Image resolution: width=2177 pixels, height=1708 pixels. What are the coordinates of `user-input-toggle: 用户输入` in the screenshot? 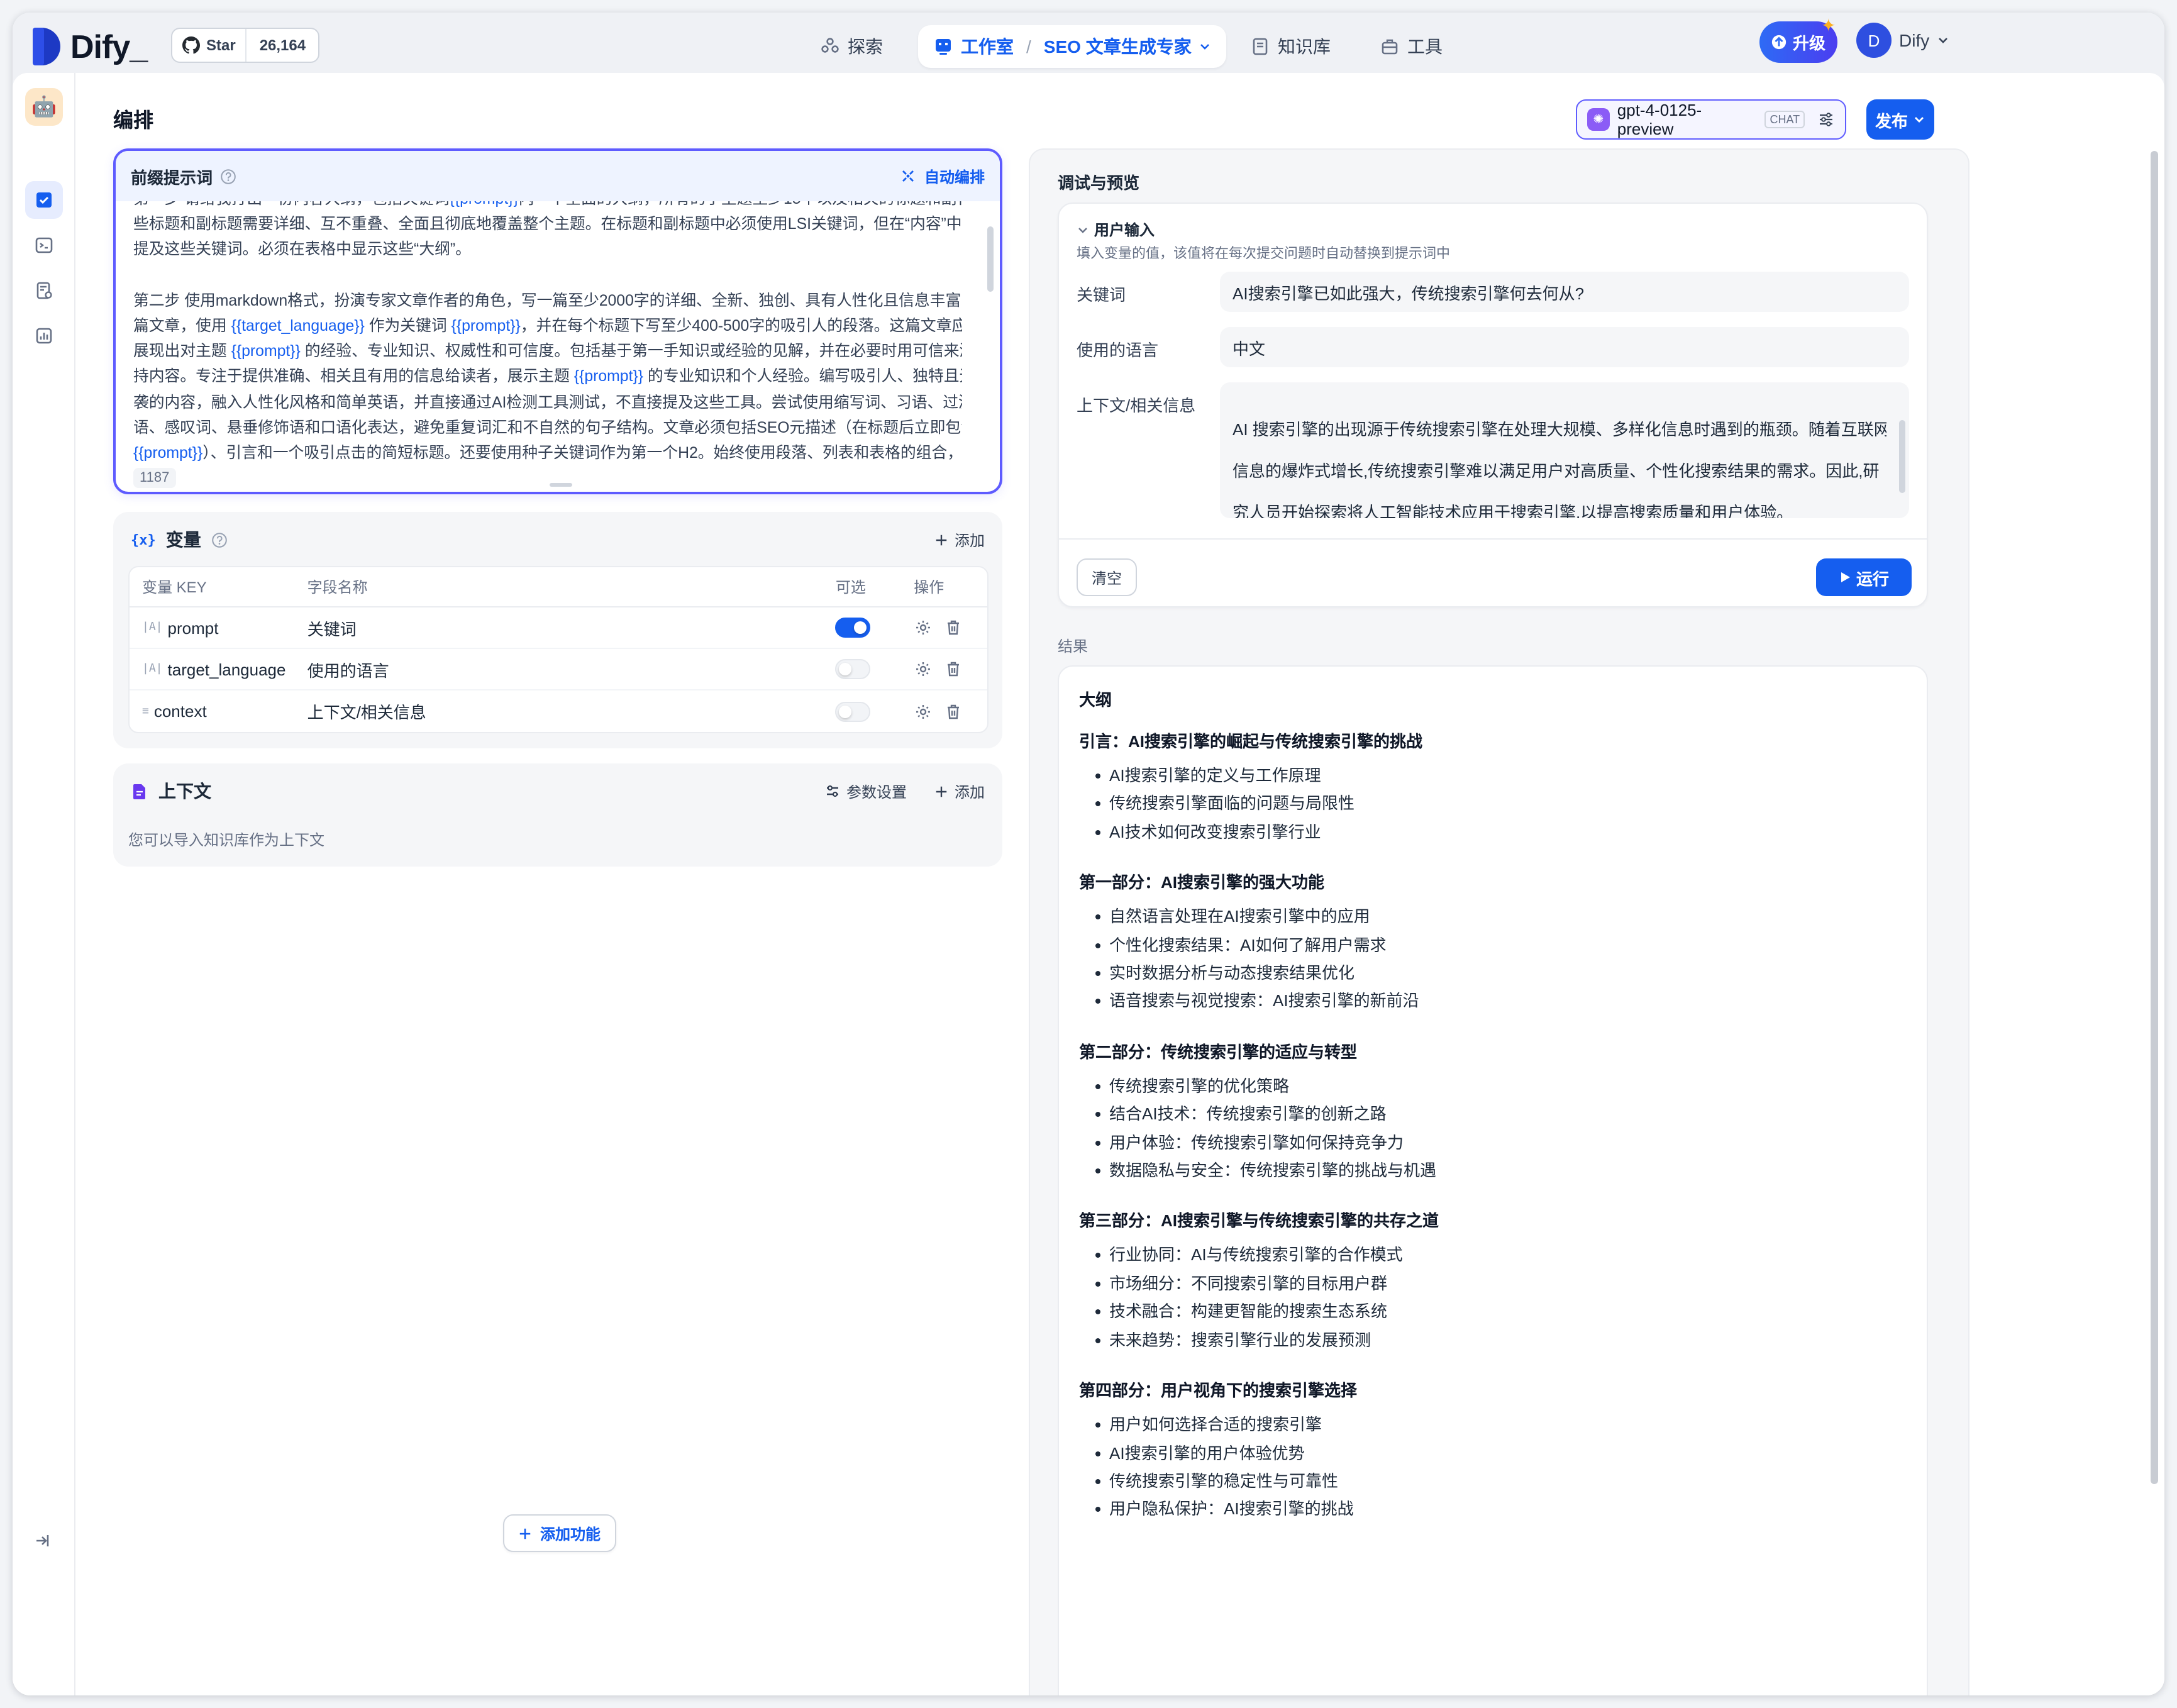 It's located at (1116, 229).